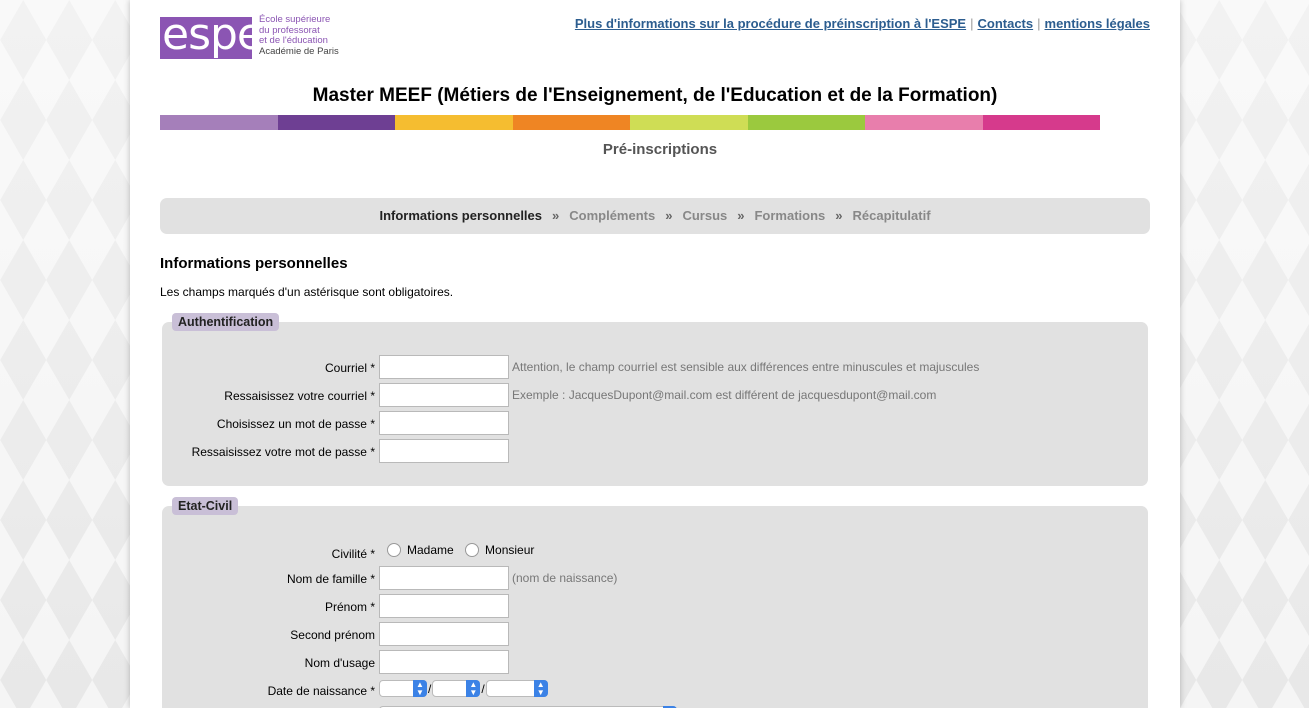 The image size is (1309, 708). What do you see at coordinates (444, 634) in the screenshot?
I see `second-first-name-field` at bounding box center [444, 634].